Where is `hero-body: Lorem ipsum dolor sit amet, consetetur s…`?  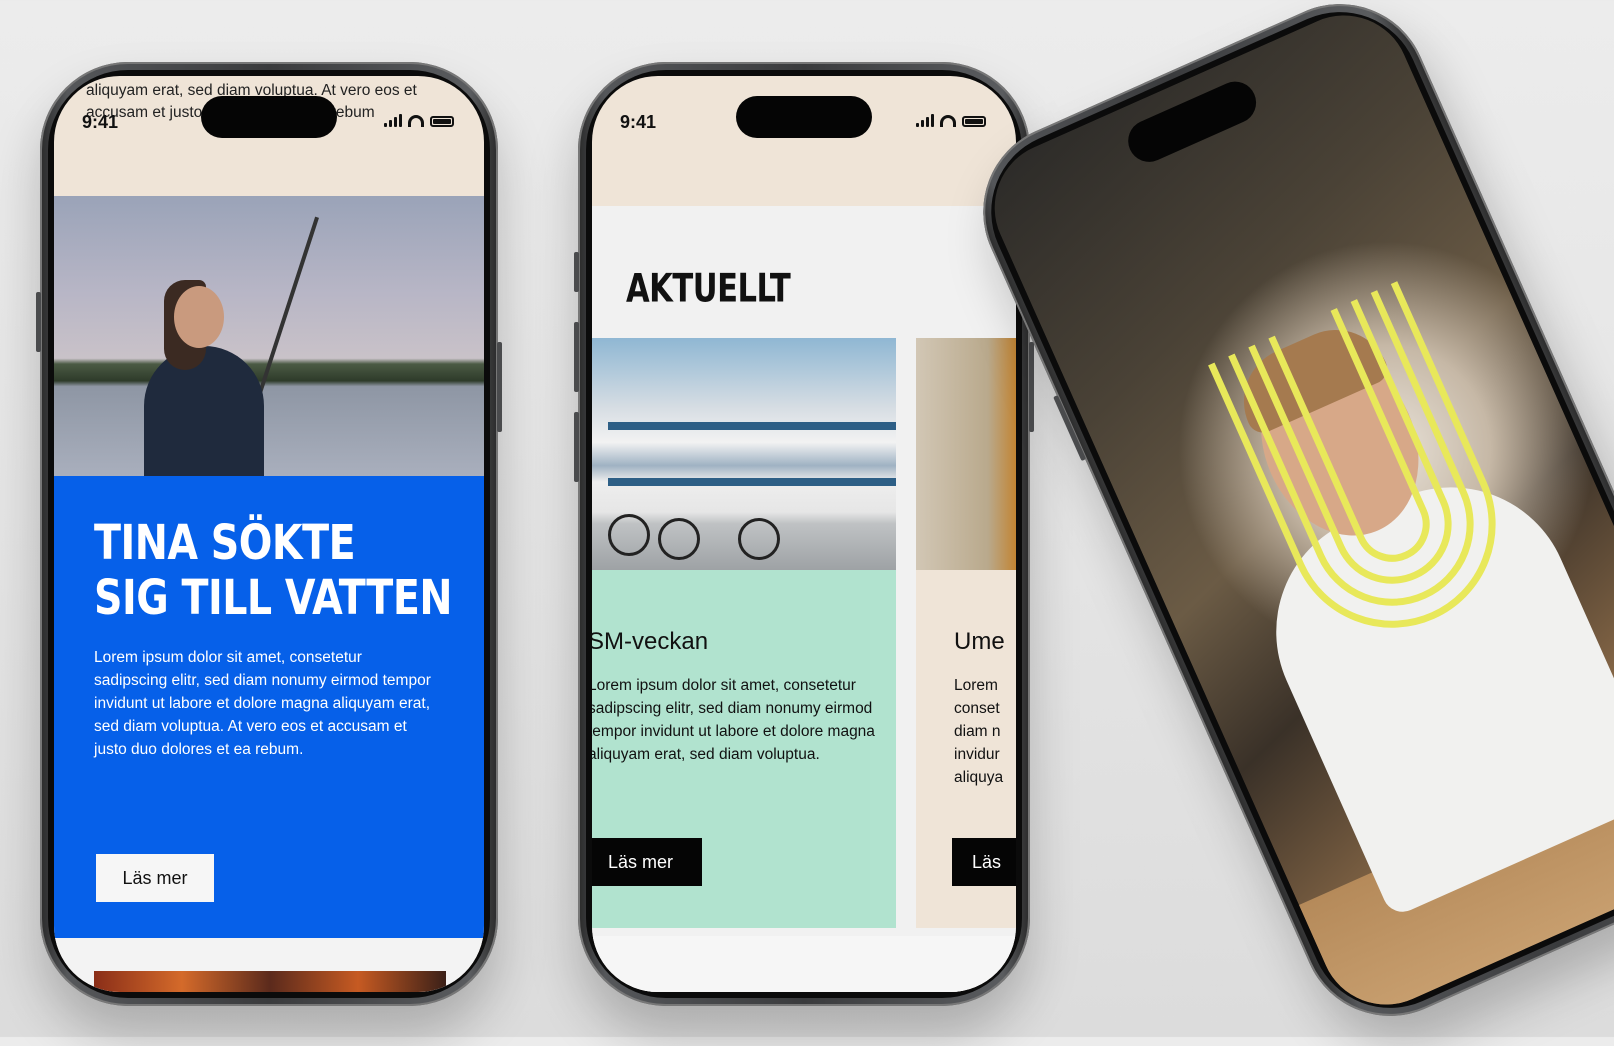 hero-body: Lorem ipsum dolor sit amet, consetetur s… is located at coordinates (262, 703).